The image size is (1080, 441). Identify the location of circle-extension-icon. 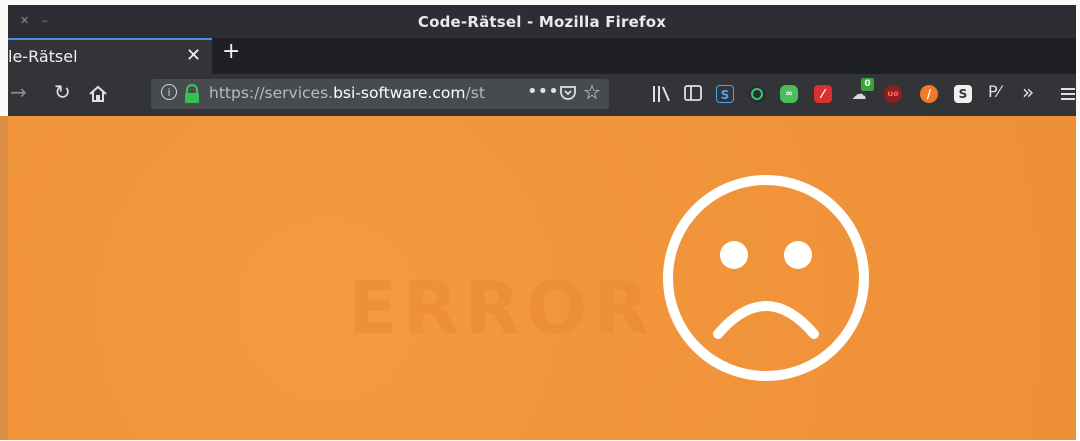
(757, 94).